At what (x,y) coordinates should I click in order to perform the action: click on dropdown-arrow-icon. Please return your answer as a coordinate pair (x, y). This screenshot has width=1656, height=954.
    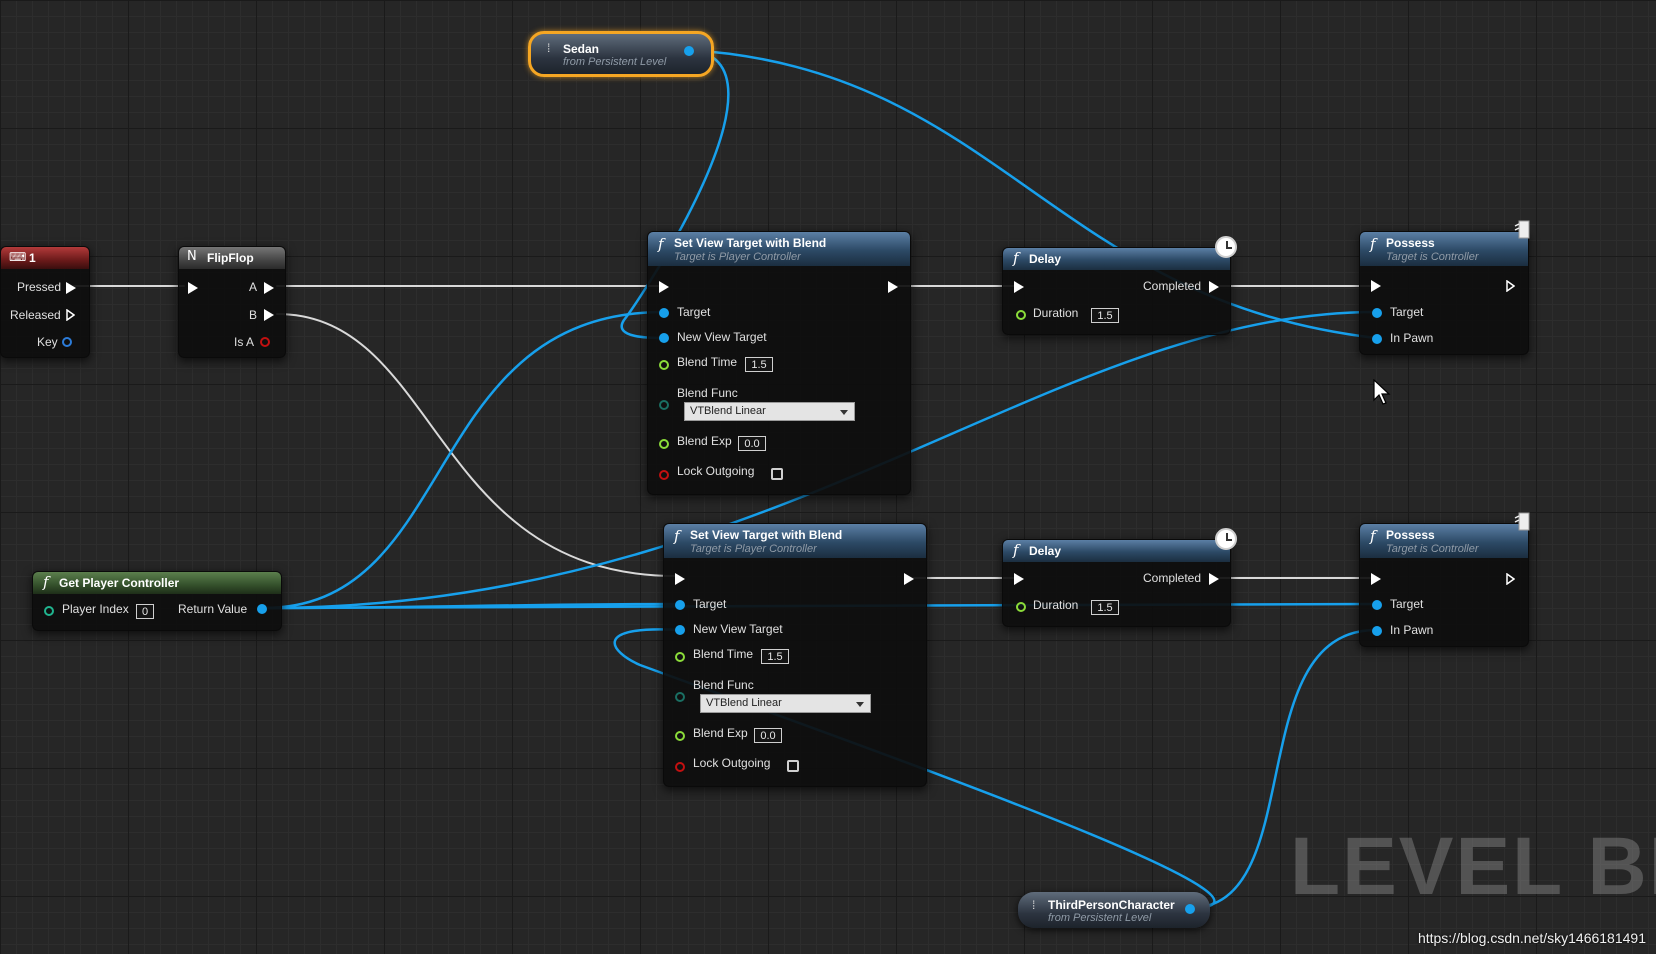
    Looking at the image, I should click on (844, 412).